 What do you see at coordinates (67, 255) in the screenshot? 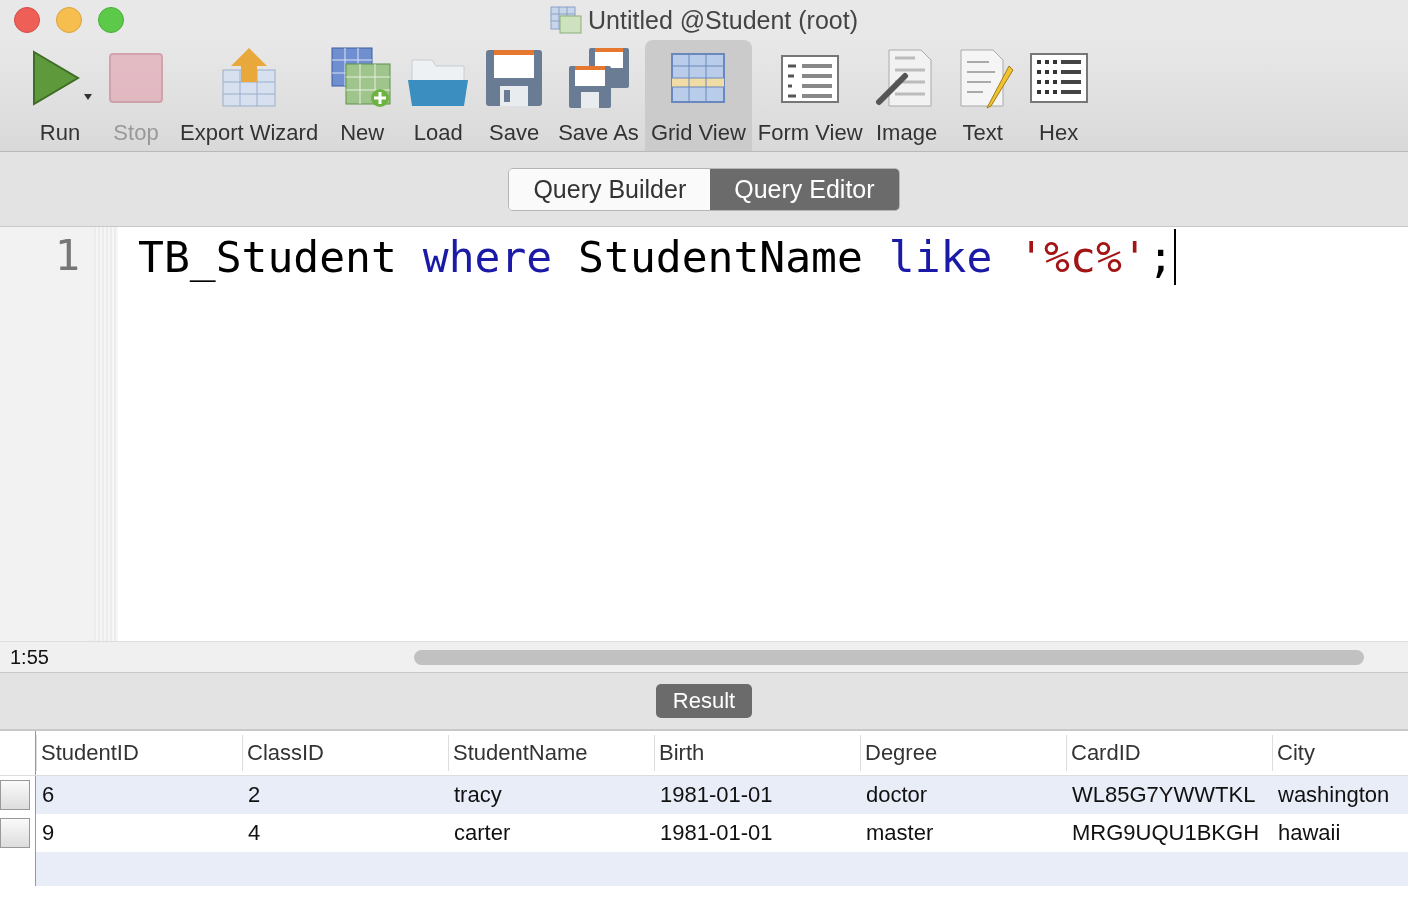
I see `line-number: 1` at bounding box center [67, 255].